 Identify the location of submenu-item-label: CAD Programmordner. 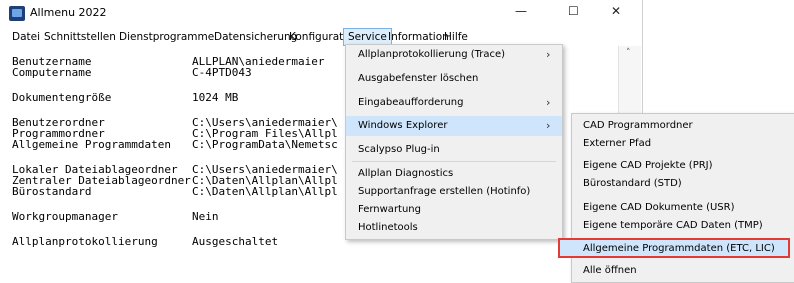
(638, 125).